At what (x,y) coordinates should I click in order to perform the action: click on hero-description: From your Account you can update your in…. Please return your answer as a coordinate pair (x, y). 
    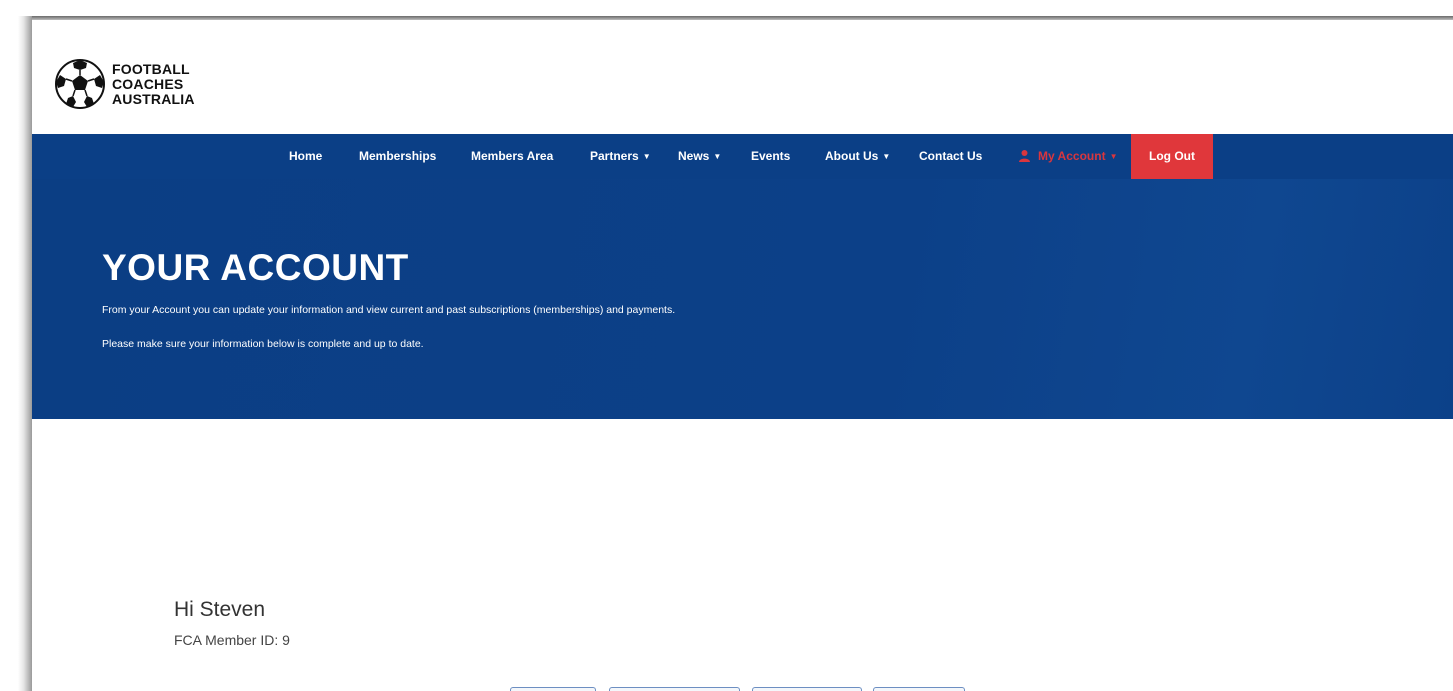
    Looking at the image, I should click on (389, 310).